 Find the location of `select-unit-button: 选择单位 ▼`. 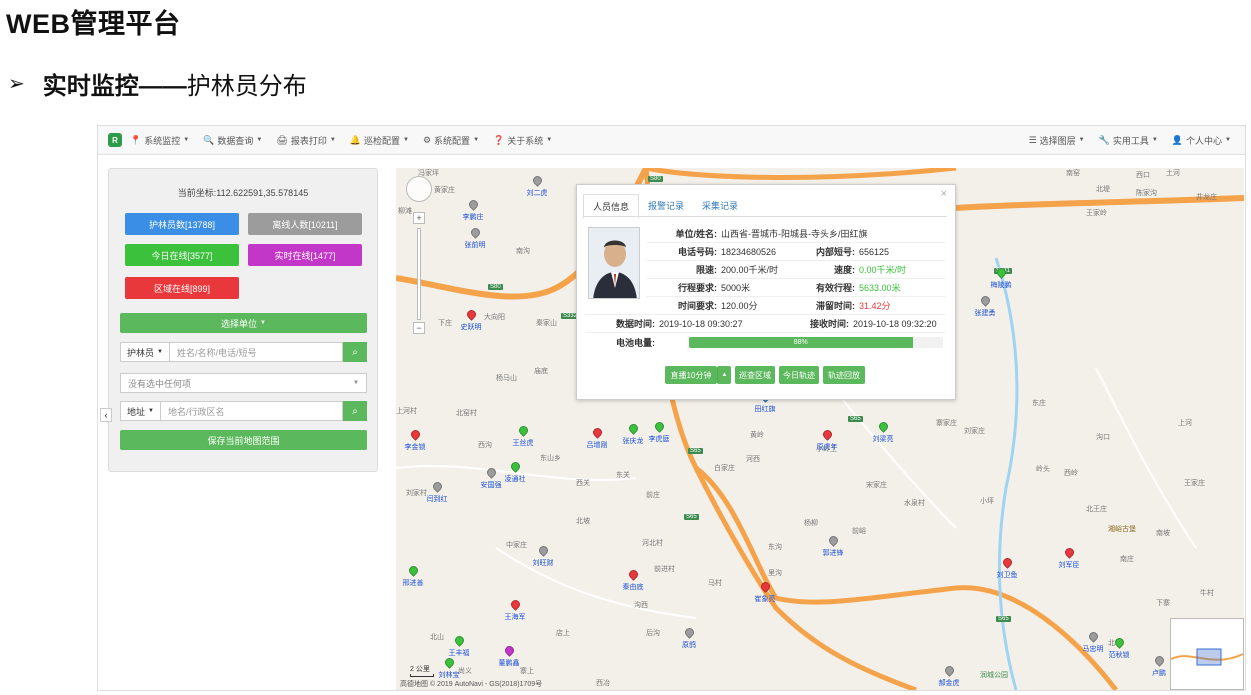

select-unit-button: 选择单位 ▼ is located at coordinates (243, 323).